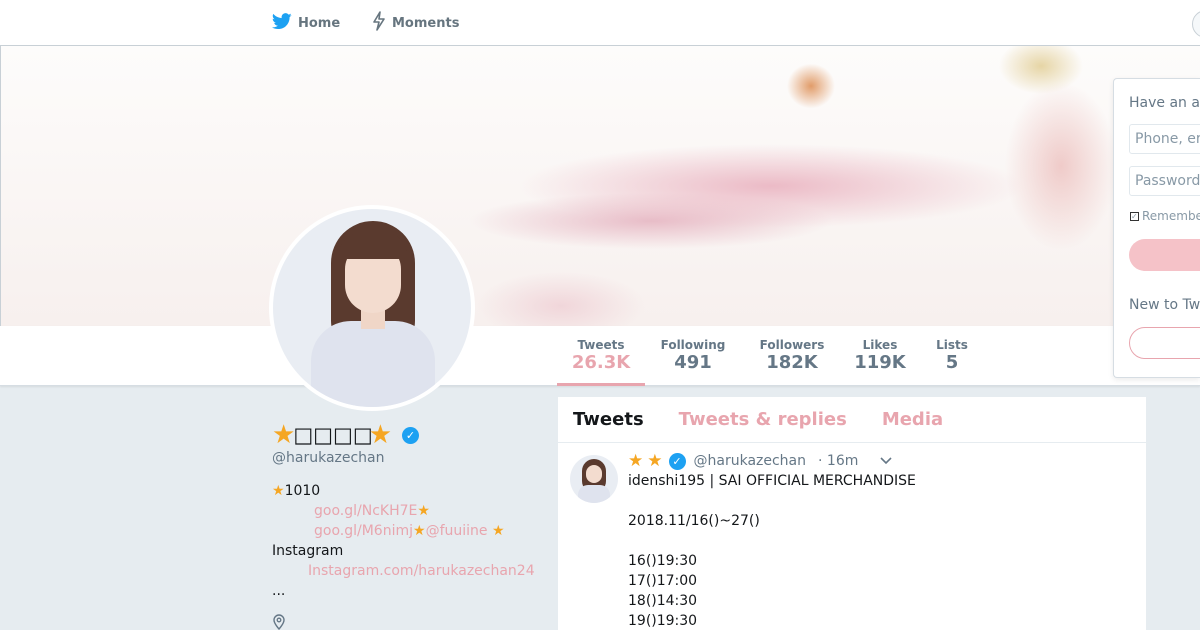  I want to click on bio-line: goo.gl/M6nimj★@fuuiine ★, so click(407, 531).